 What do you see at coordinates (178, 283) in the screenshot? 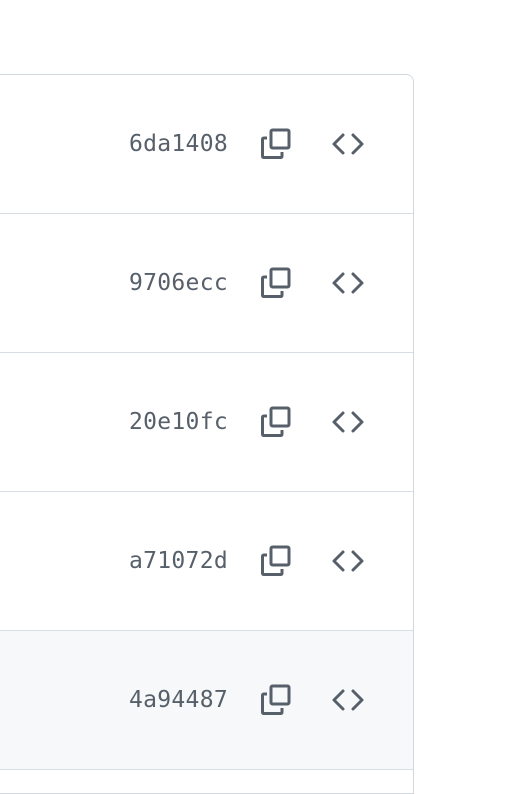
I see `commit-sha-link: 9706ecc` at bounding box center [178, 283].